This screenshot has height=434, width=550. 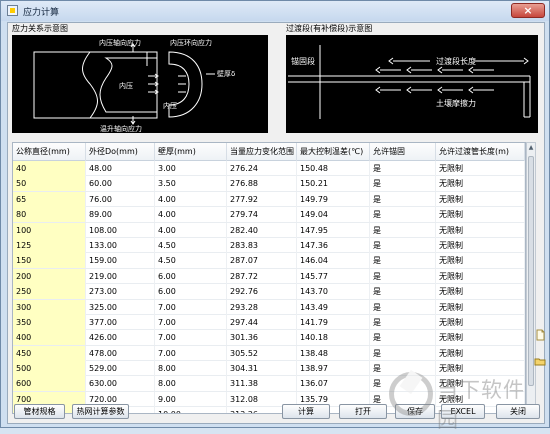 I want to click on equivalent-stress-cell: 283.83, so click(x=262, y=245).